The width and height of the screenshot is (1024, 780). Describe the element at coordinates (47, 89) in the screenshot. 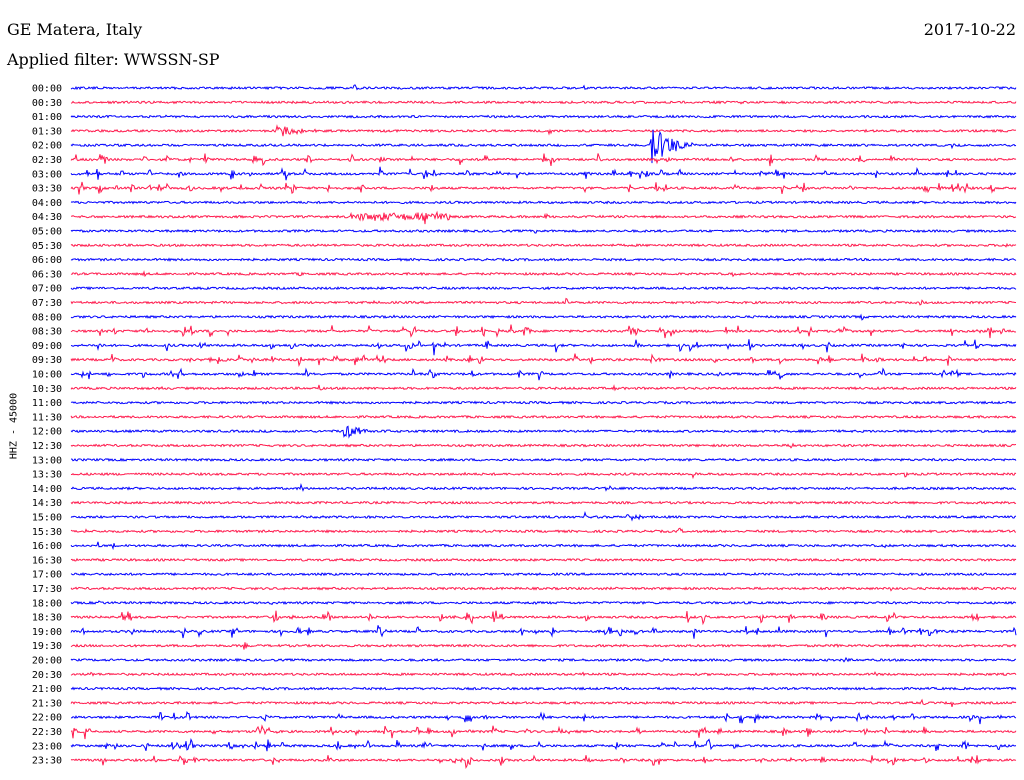

I see `time-label: 00:00` at that location.